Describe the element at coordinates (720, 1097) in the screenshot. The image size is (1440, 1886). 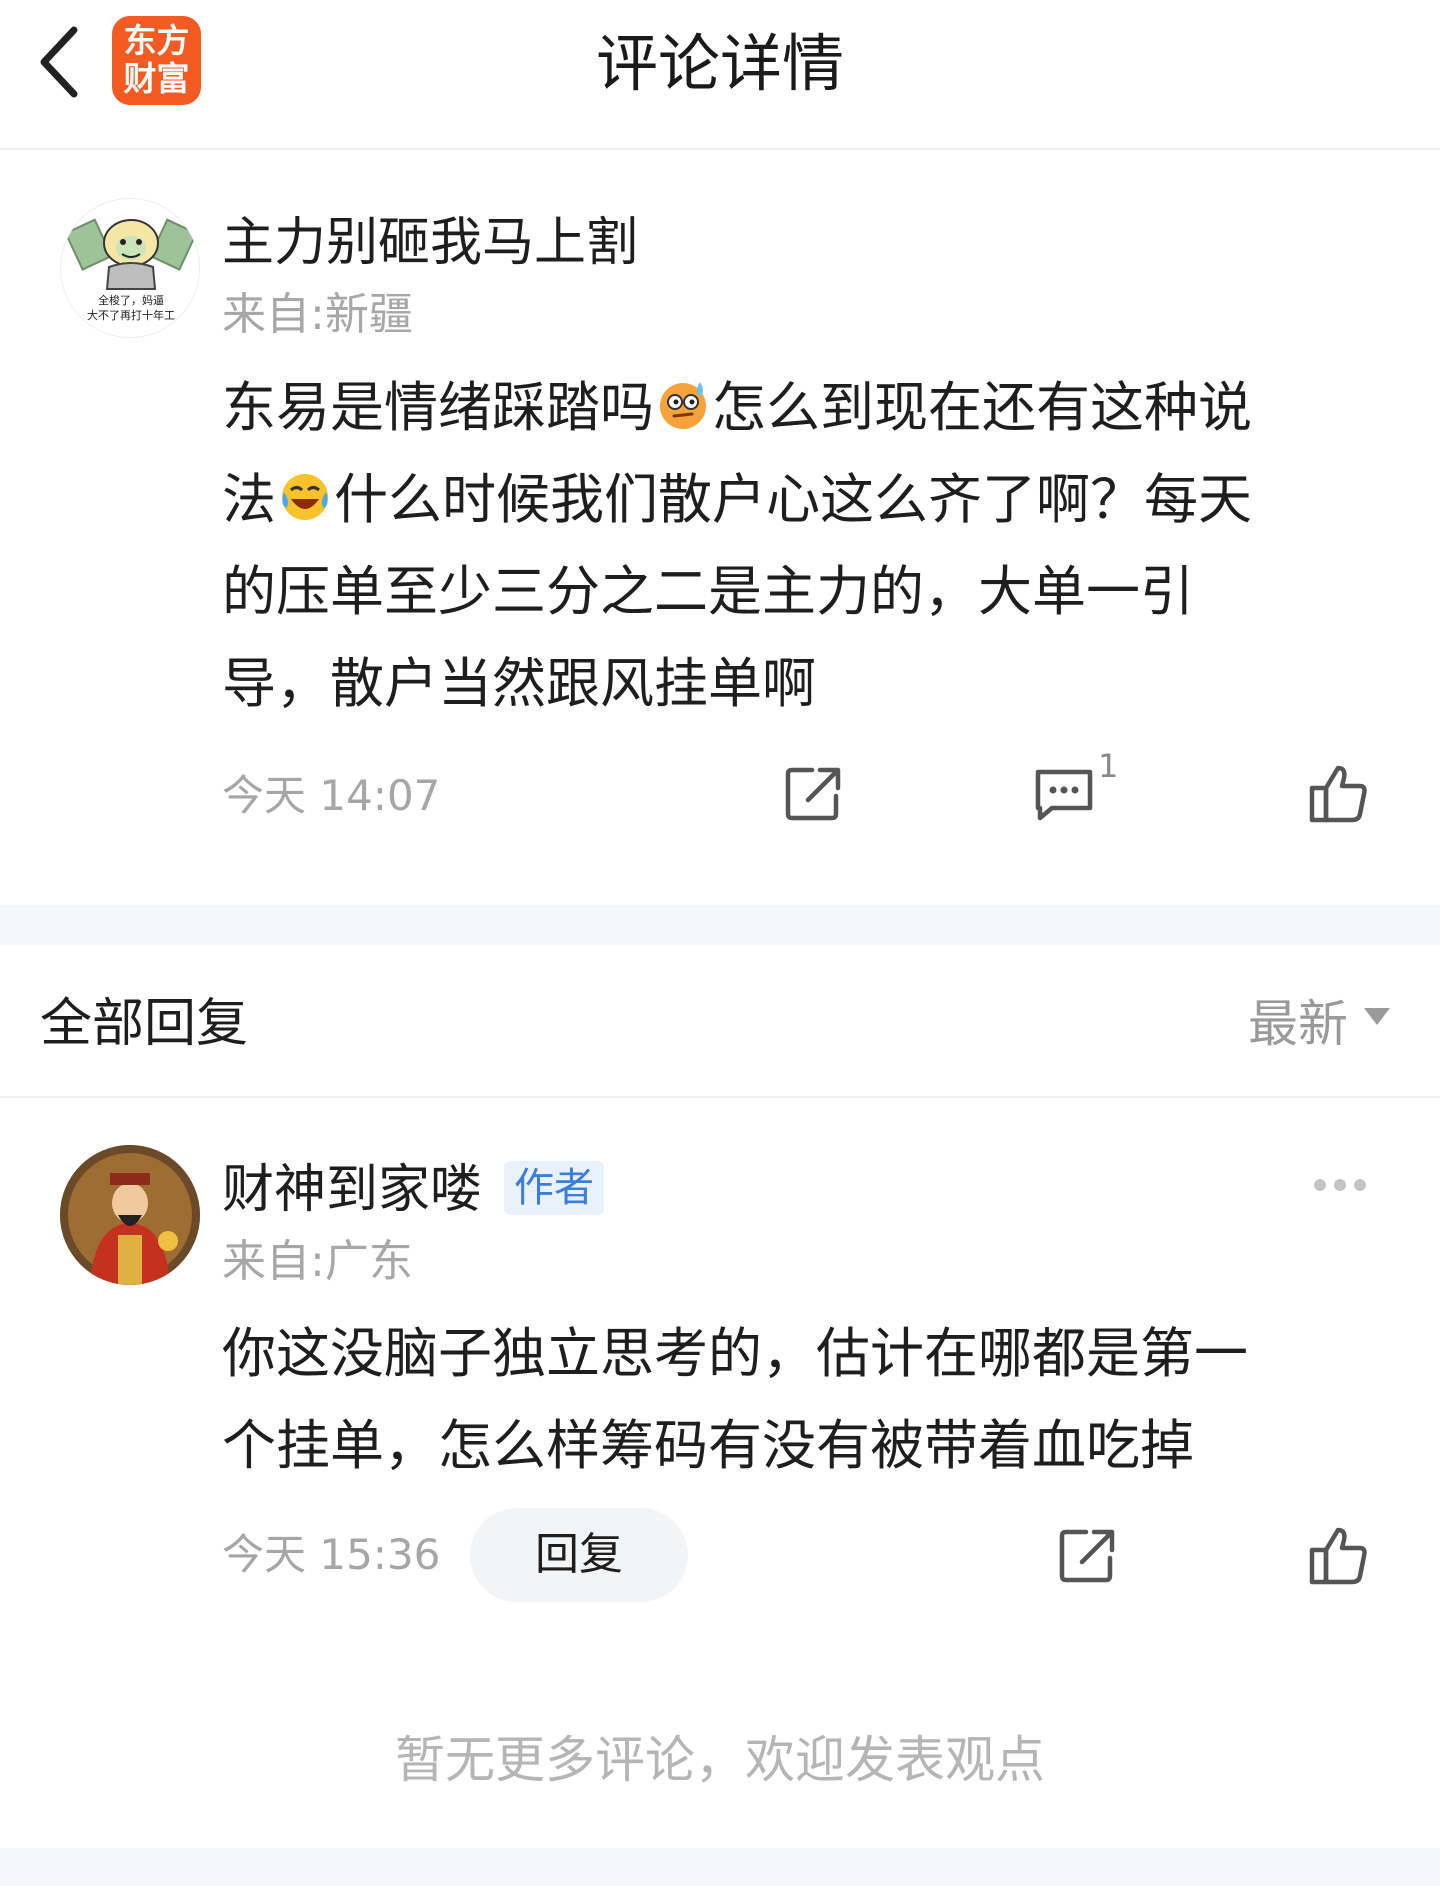
I see `divider` at that location.